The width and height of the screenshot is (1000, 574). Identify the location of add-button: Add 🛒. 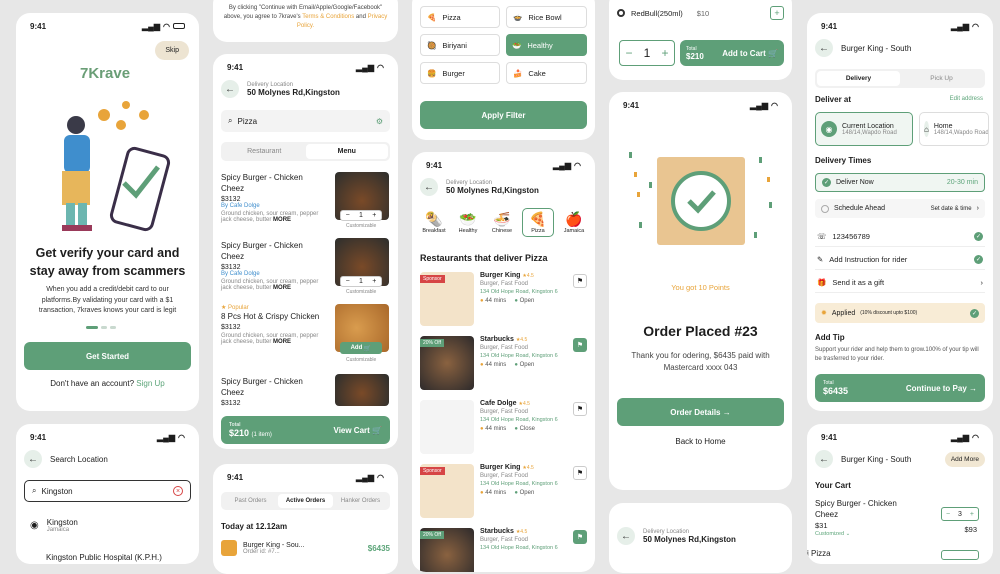
(361, 348).